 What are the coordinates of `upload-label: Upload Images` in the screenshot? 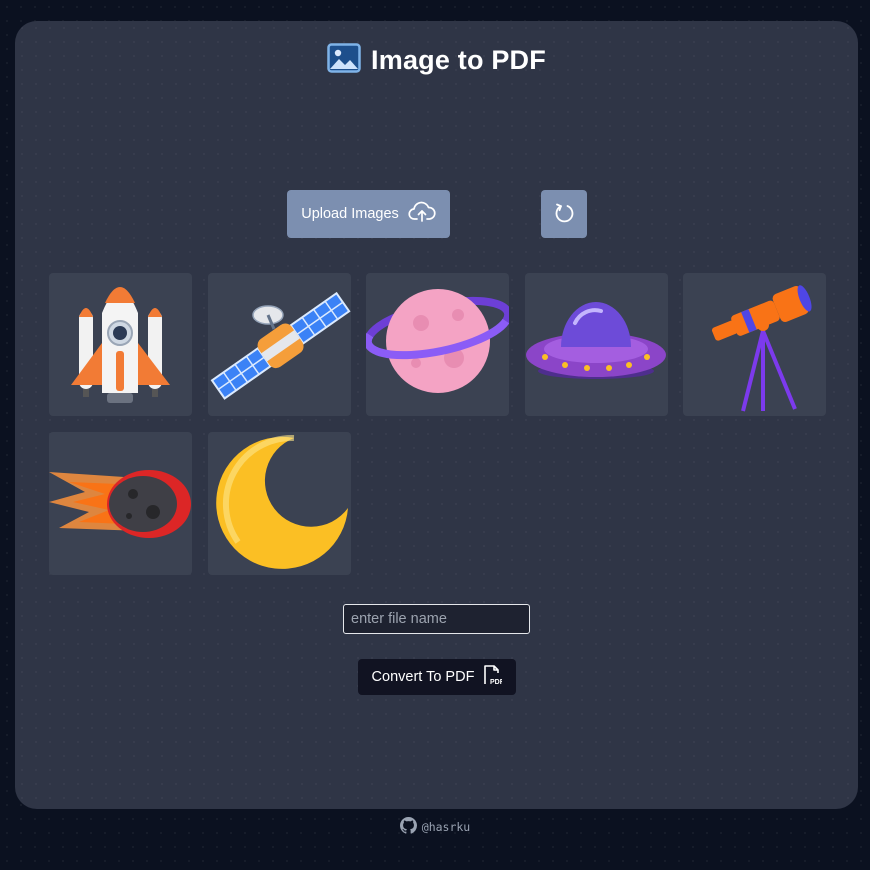 It's located at (350, 214).